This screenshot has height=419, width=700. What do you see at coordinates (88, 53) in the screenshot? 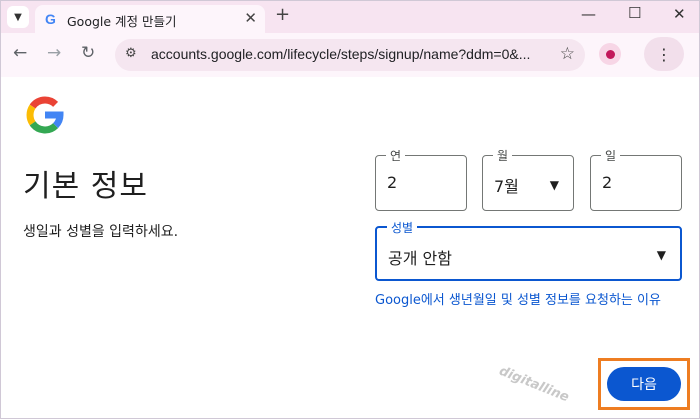
I see `reload-icon: ↻` at bounding box center [88, 53].